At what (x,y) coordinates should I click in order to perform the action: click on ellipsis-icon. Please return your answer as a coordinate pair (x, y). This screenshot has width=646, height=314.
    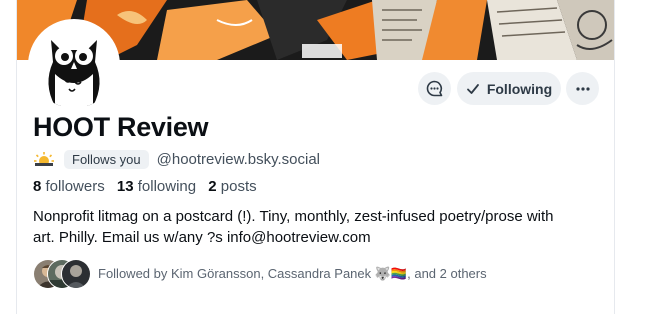
    Looking at the image, I should click on (582, 88).